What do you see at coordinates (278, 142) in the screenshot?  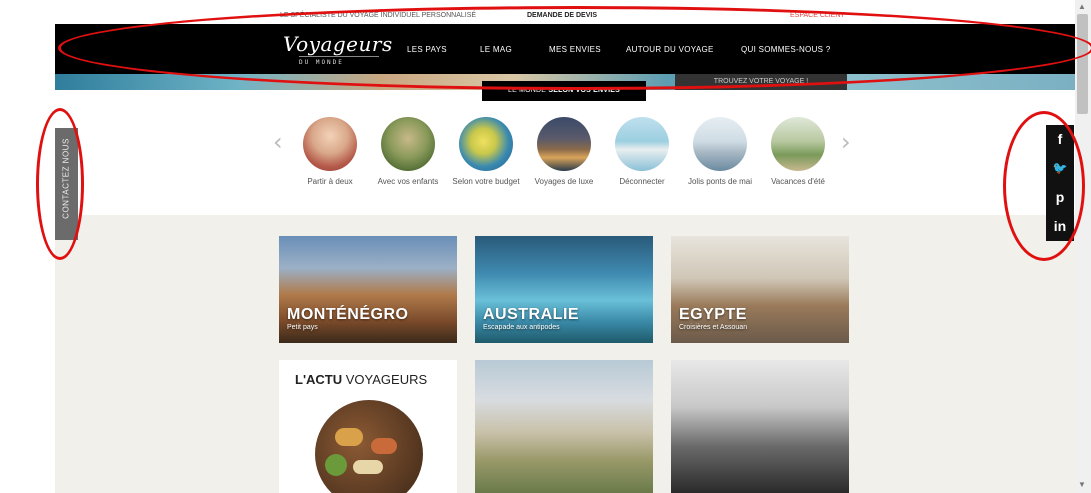 I see `carousel-prev-icon: ‹` at bounding box center [278, 142].